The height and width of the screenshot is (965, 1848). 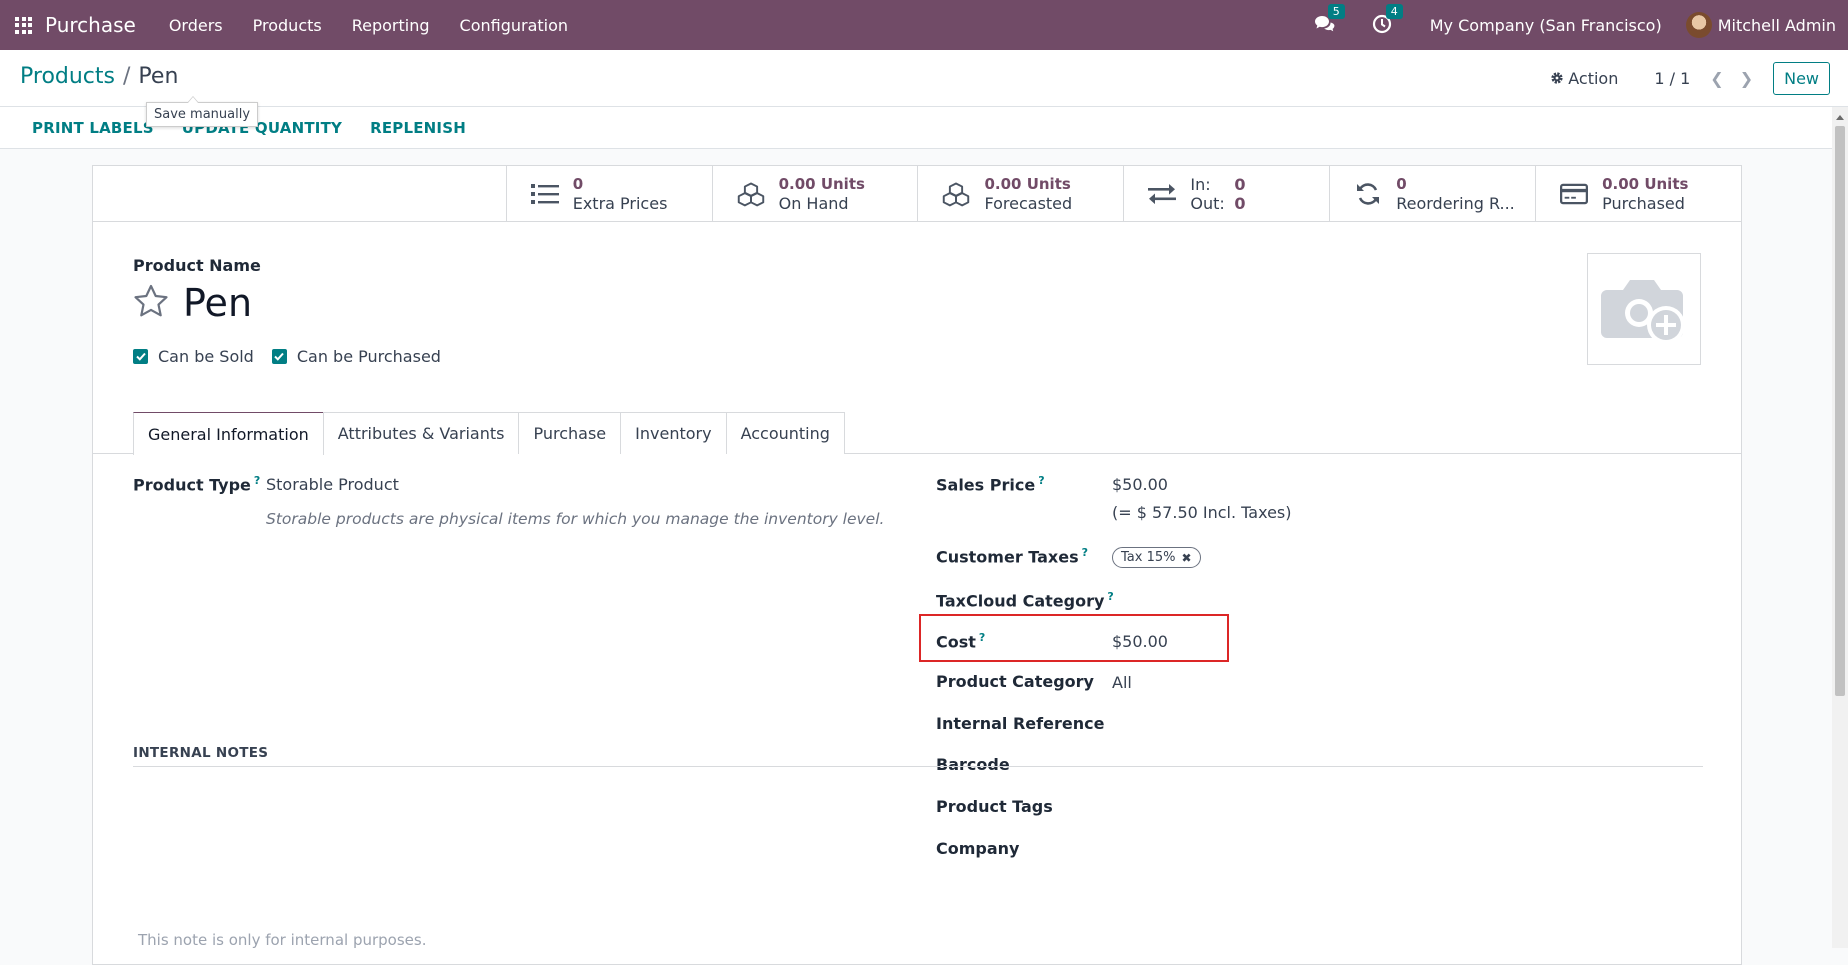 I want to click on action-menu-button: Action, so click(x=1584, y=78).